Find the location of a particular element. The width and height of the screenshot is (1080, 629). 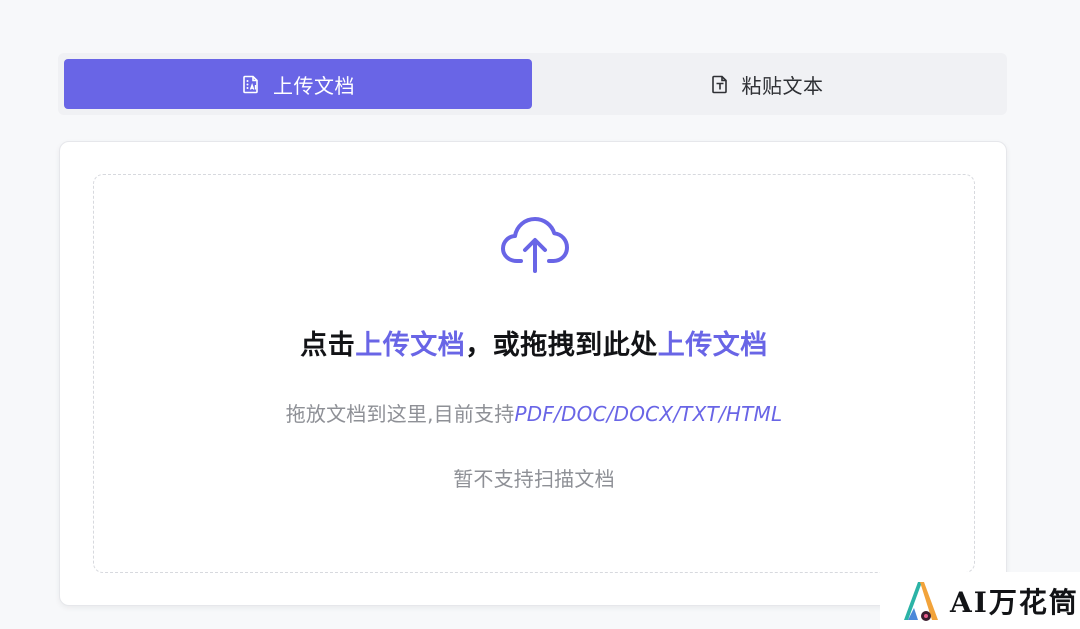

upload-document-link-1: 上传文档 is located at coordinates (410, 345).